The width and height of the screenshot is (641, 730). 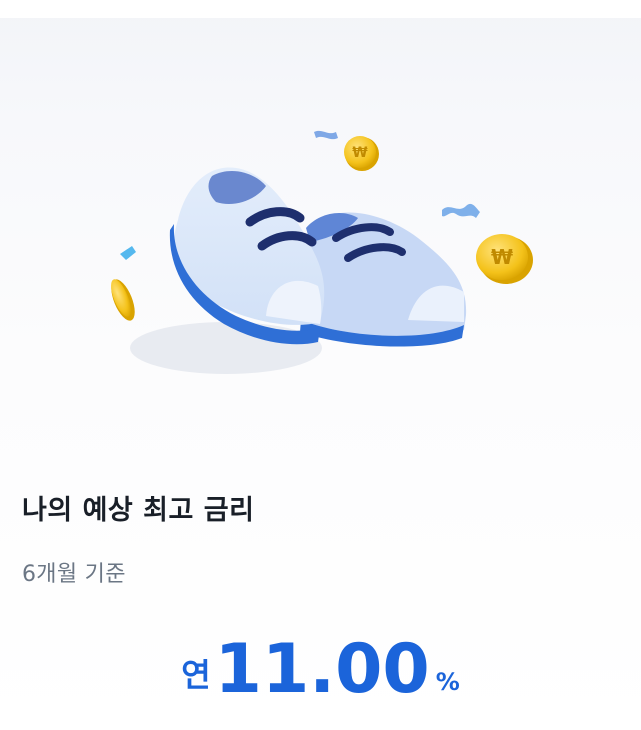 What do you see at coordinates (123, 300) in the screenshot?
I see `coin-left-icon` at bounding box center [123, 300].